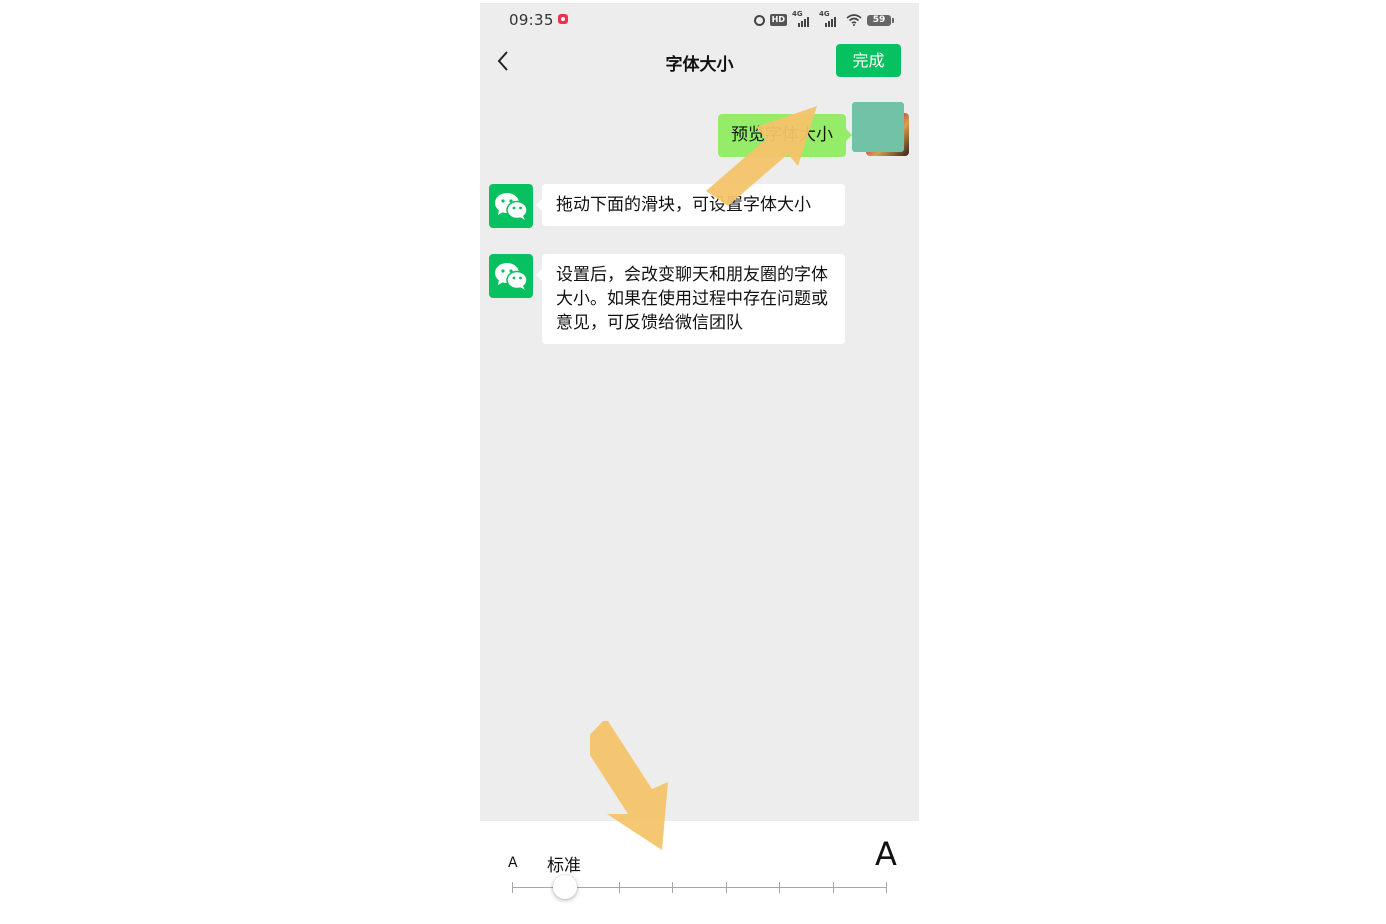  I want to click on chat-message: 拖动下面的滑块，可设置字体大小, so click(690, 205).